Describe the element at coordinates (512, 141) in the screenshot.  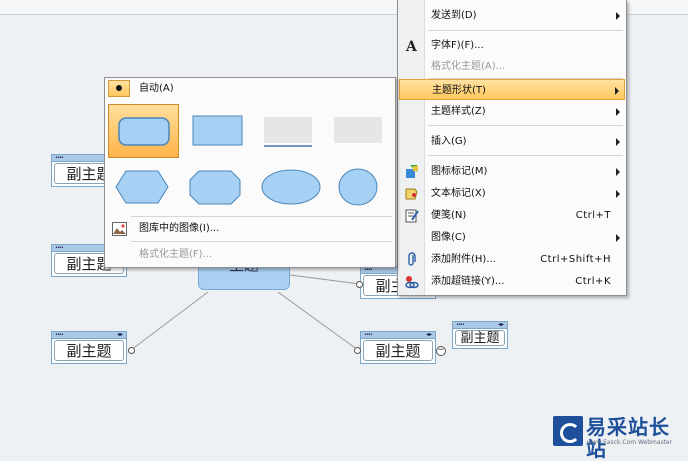
I see `menu-item-insert: 插入(G)` at that location.